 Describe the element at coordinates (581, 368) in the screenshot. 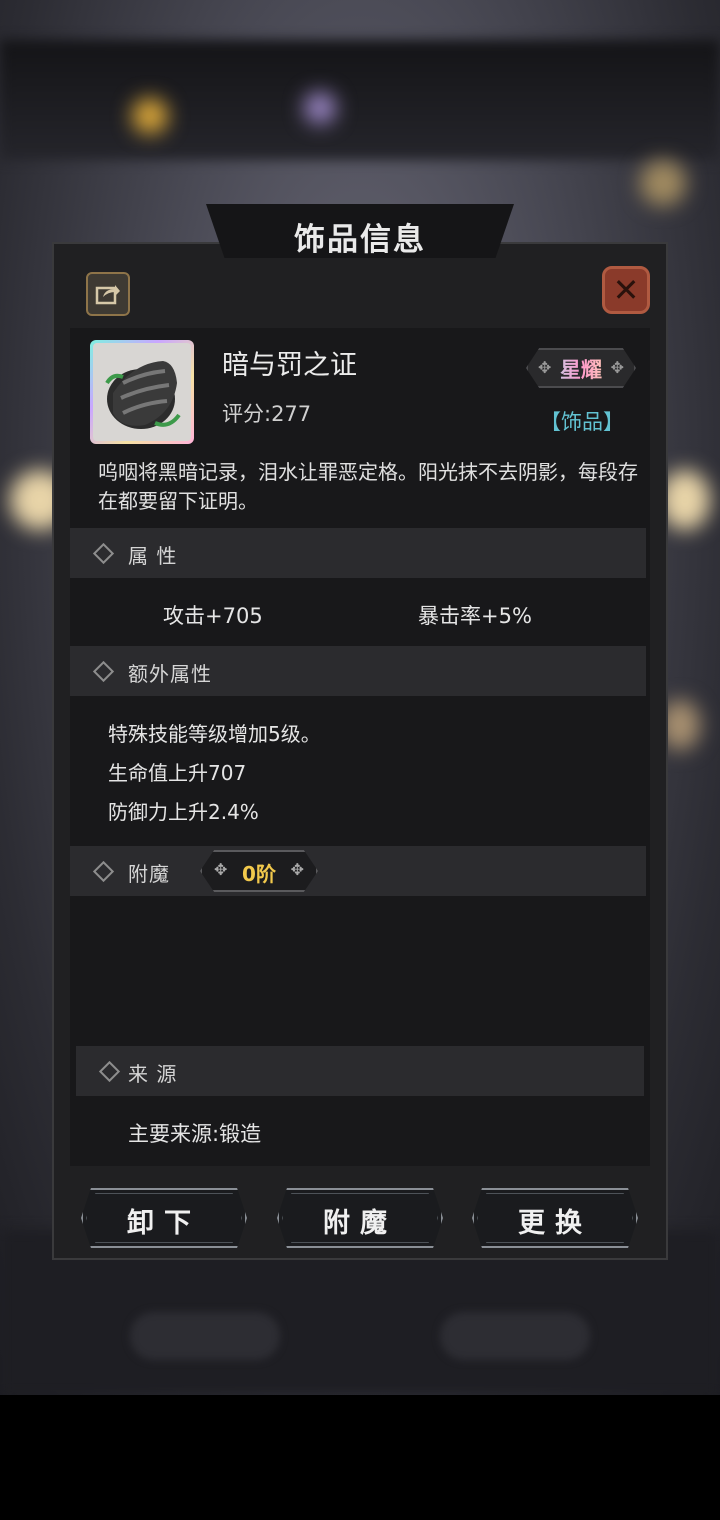

I see `rarity-badge: ✥ 星耀 ✥` at that location.